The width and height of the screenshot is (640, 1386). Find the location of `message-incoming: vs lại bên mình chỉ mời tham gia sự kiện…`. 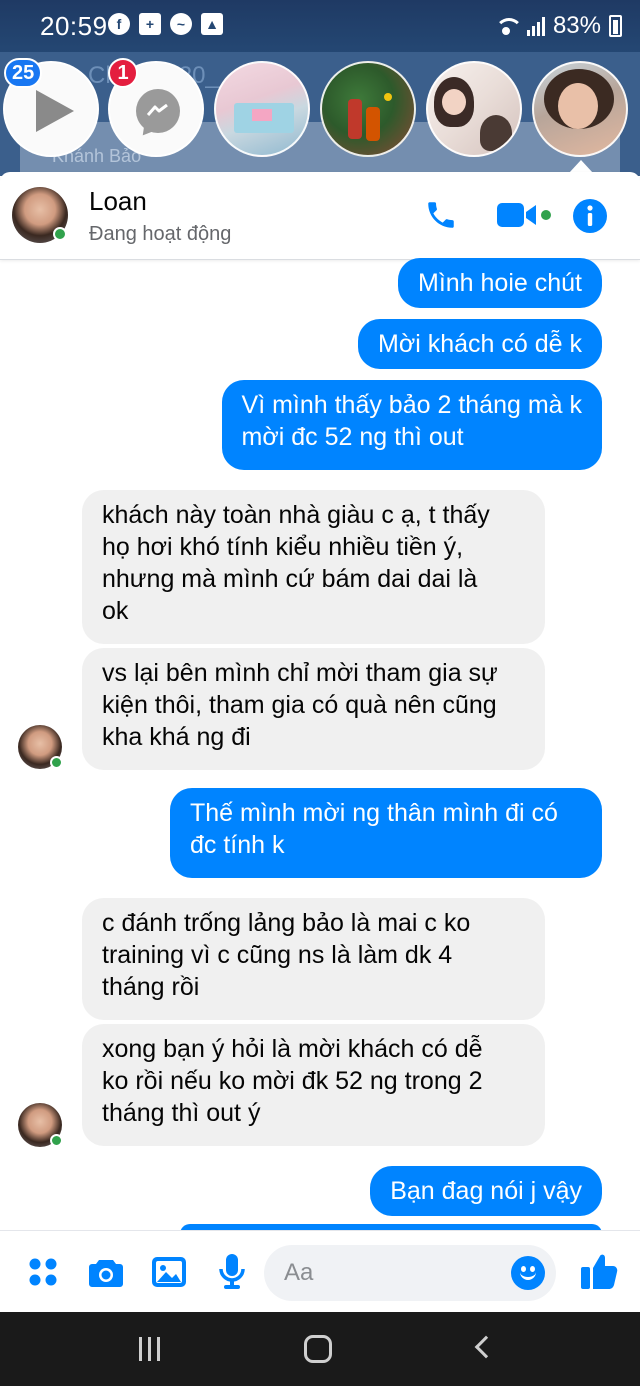

message-incoming: vs lại bên mình chỉ mời tham gia sự kiện… is located at coordinates (313, 709).